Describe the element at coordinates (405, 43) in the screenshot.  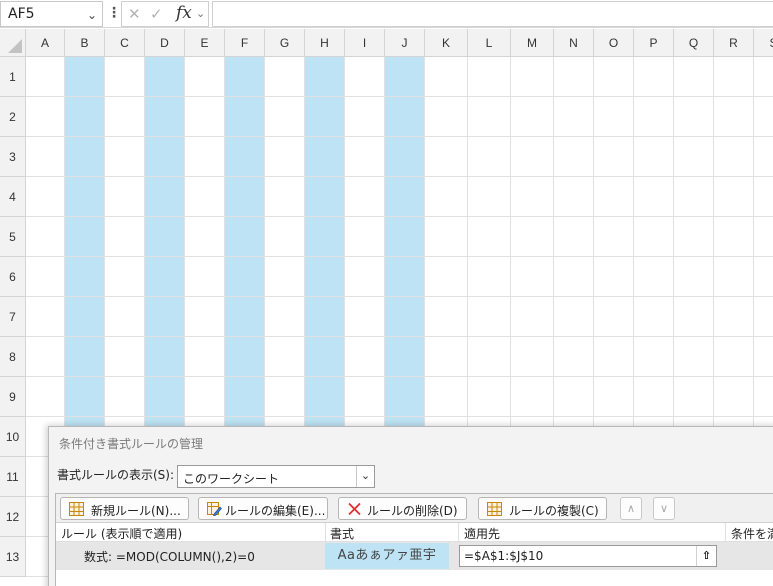
I see `column-header-j: J` at that location.